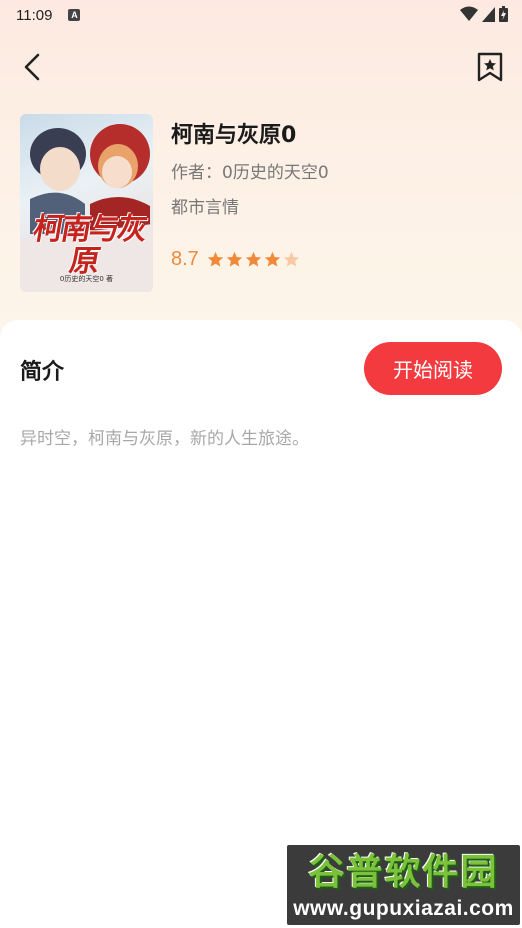 The height and width of the screenshot is (928, 522). What do you see at coordinates (433, 368) in the screenshot?
I see `start-reading-button: 开始阅读` at bounding box center [433, 368].